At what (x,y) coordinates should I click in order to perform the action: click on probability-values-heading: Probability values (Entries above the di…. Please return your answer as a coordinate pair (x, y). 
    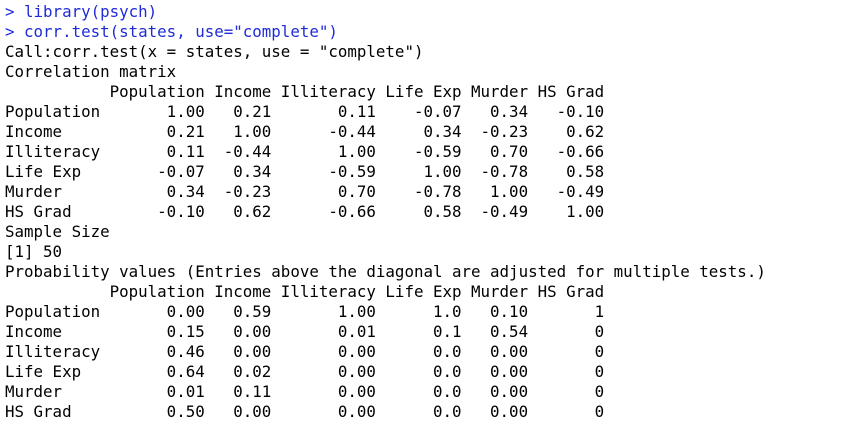
    Looking at the image, I should click on (385, 271).